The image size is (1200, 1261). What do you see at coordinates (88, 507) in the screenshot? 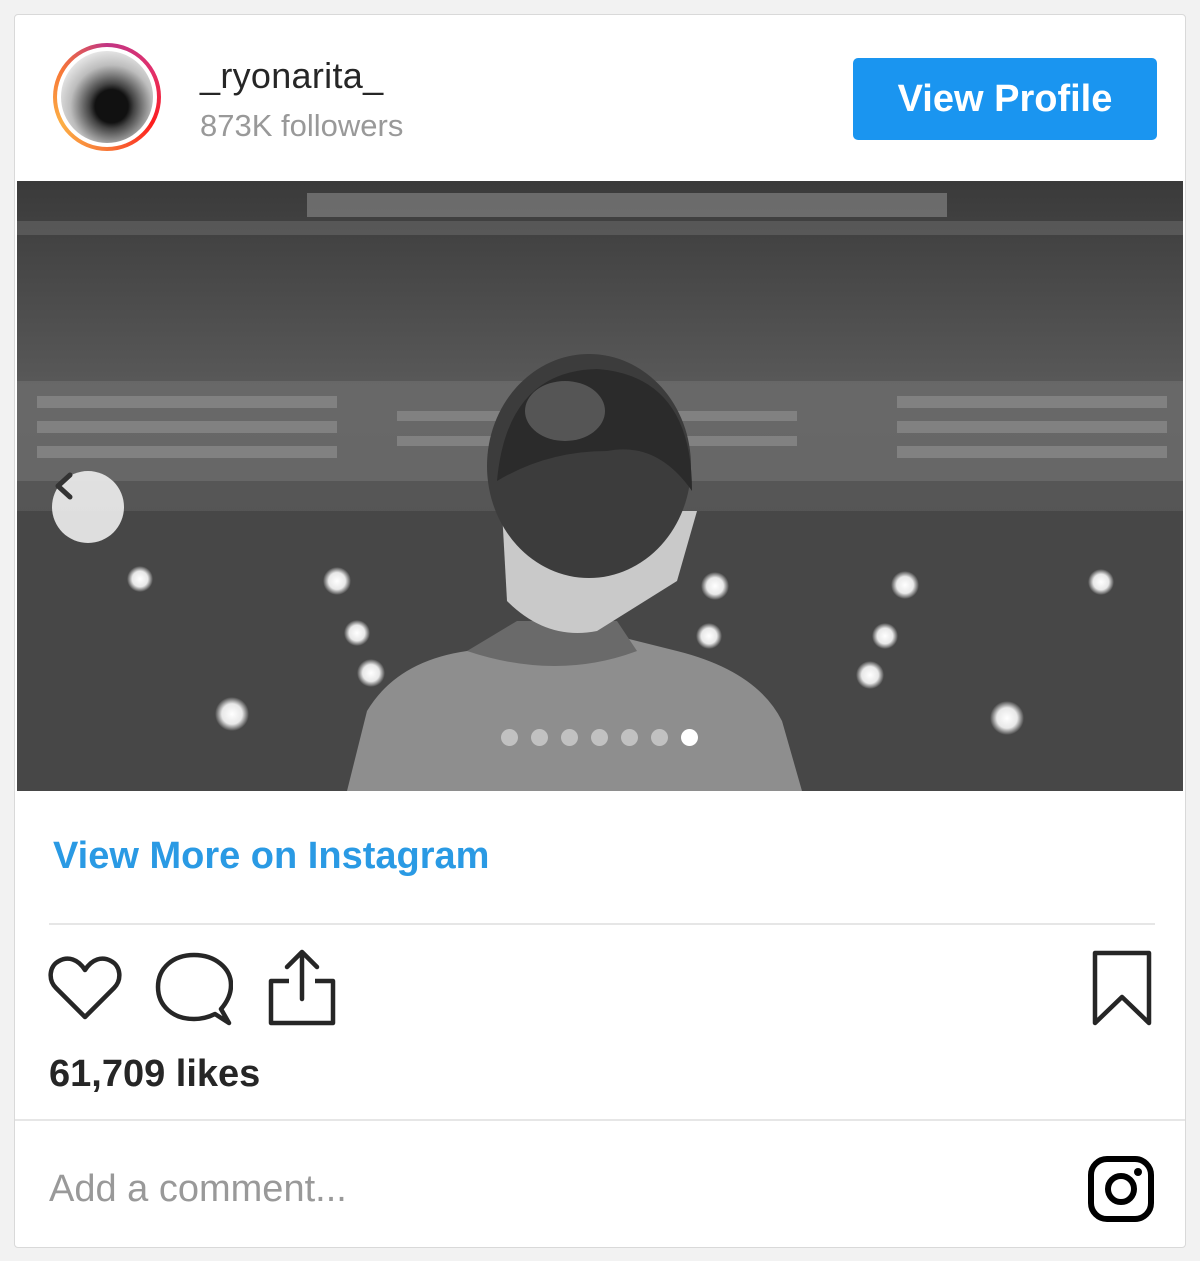
I see `previous-slide-button` at bounding box center [88, 507].